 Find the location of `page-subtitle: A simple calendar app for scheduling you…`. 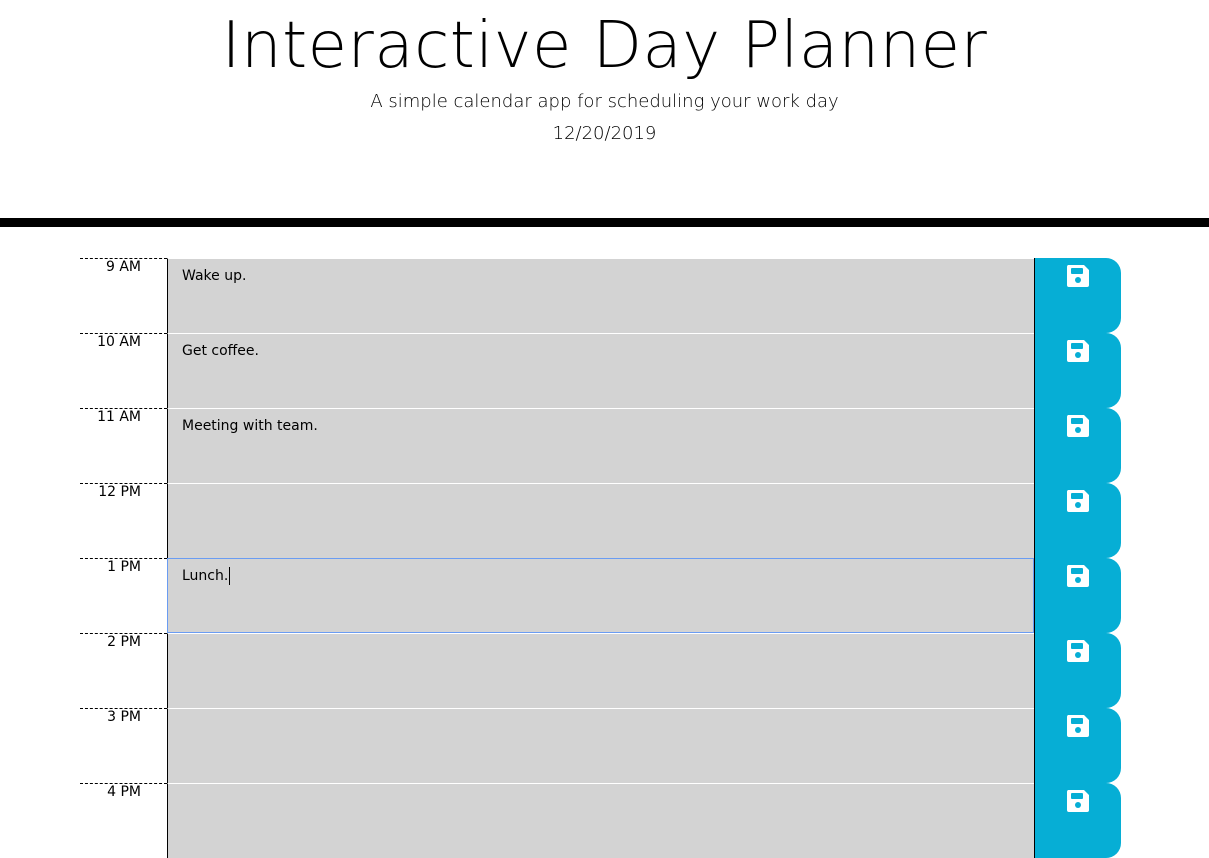

page-subtitle: A simple calendar app for scheduling you… is located at coordinates (604, 101).